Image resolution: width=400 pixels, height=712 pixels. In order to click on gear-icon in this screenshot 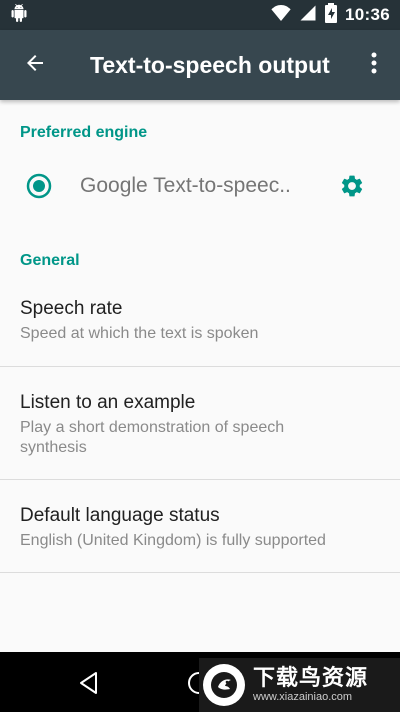, I will do `click(352, 186)`.